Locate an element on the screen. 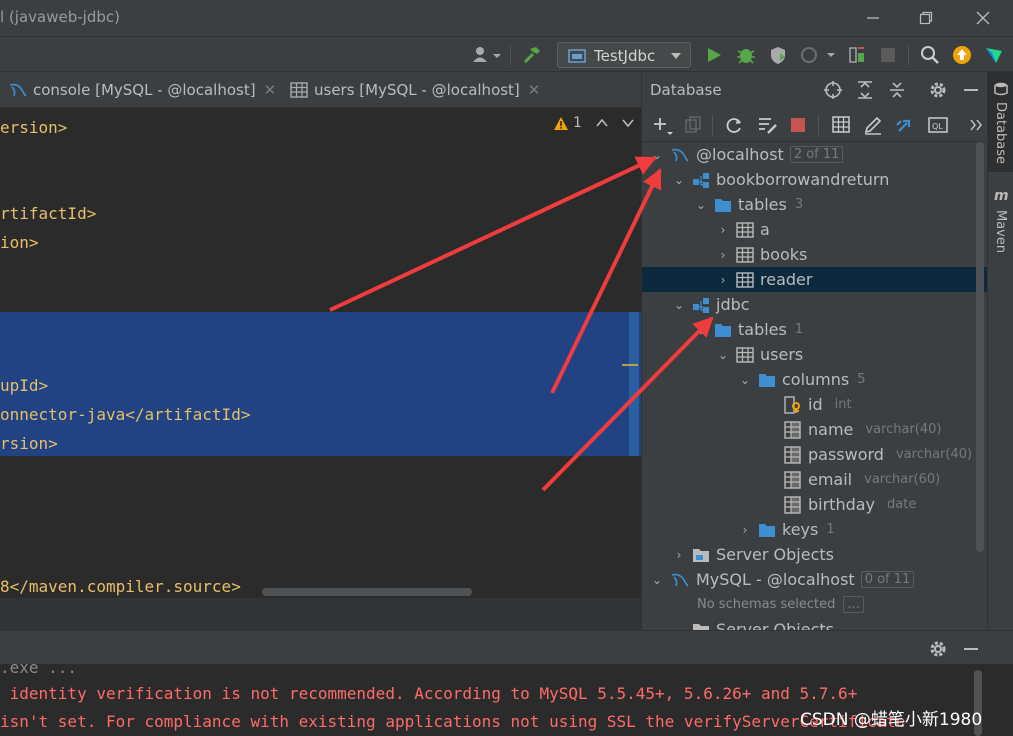  console-icon: QL is located at coordinates (938, 125).